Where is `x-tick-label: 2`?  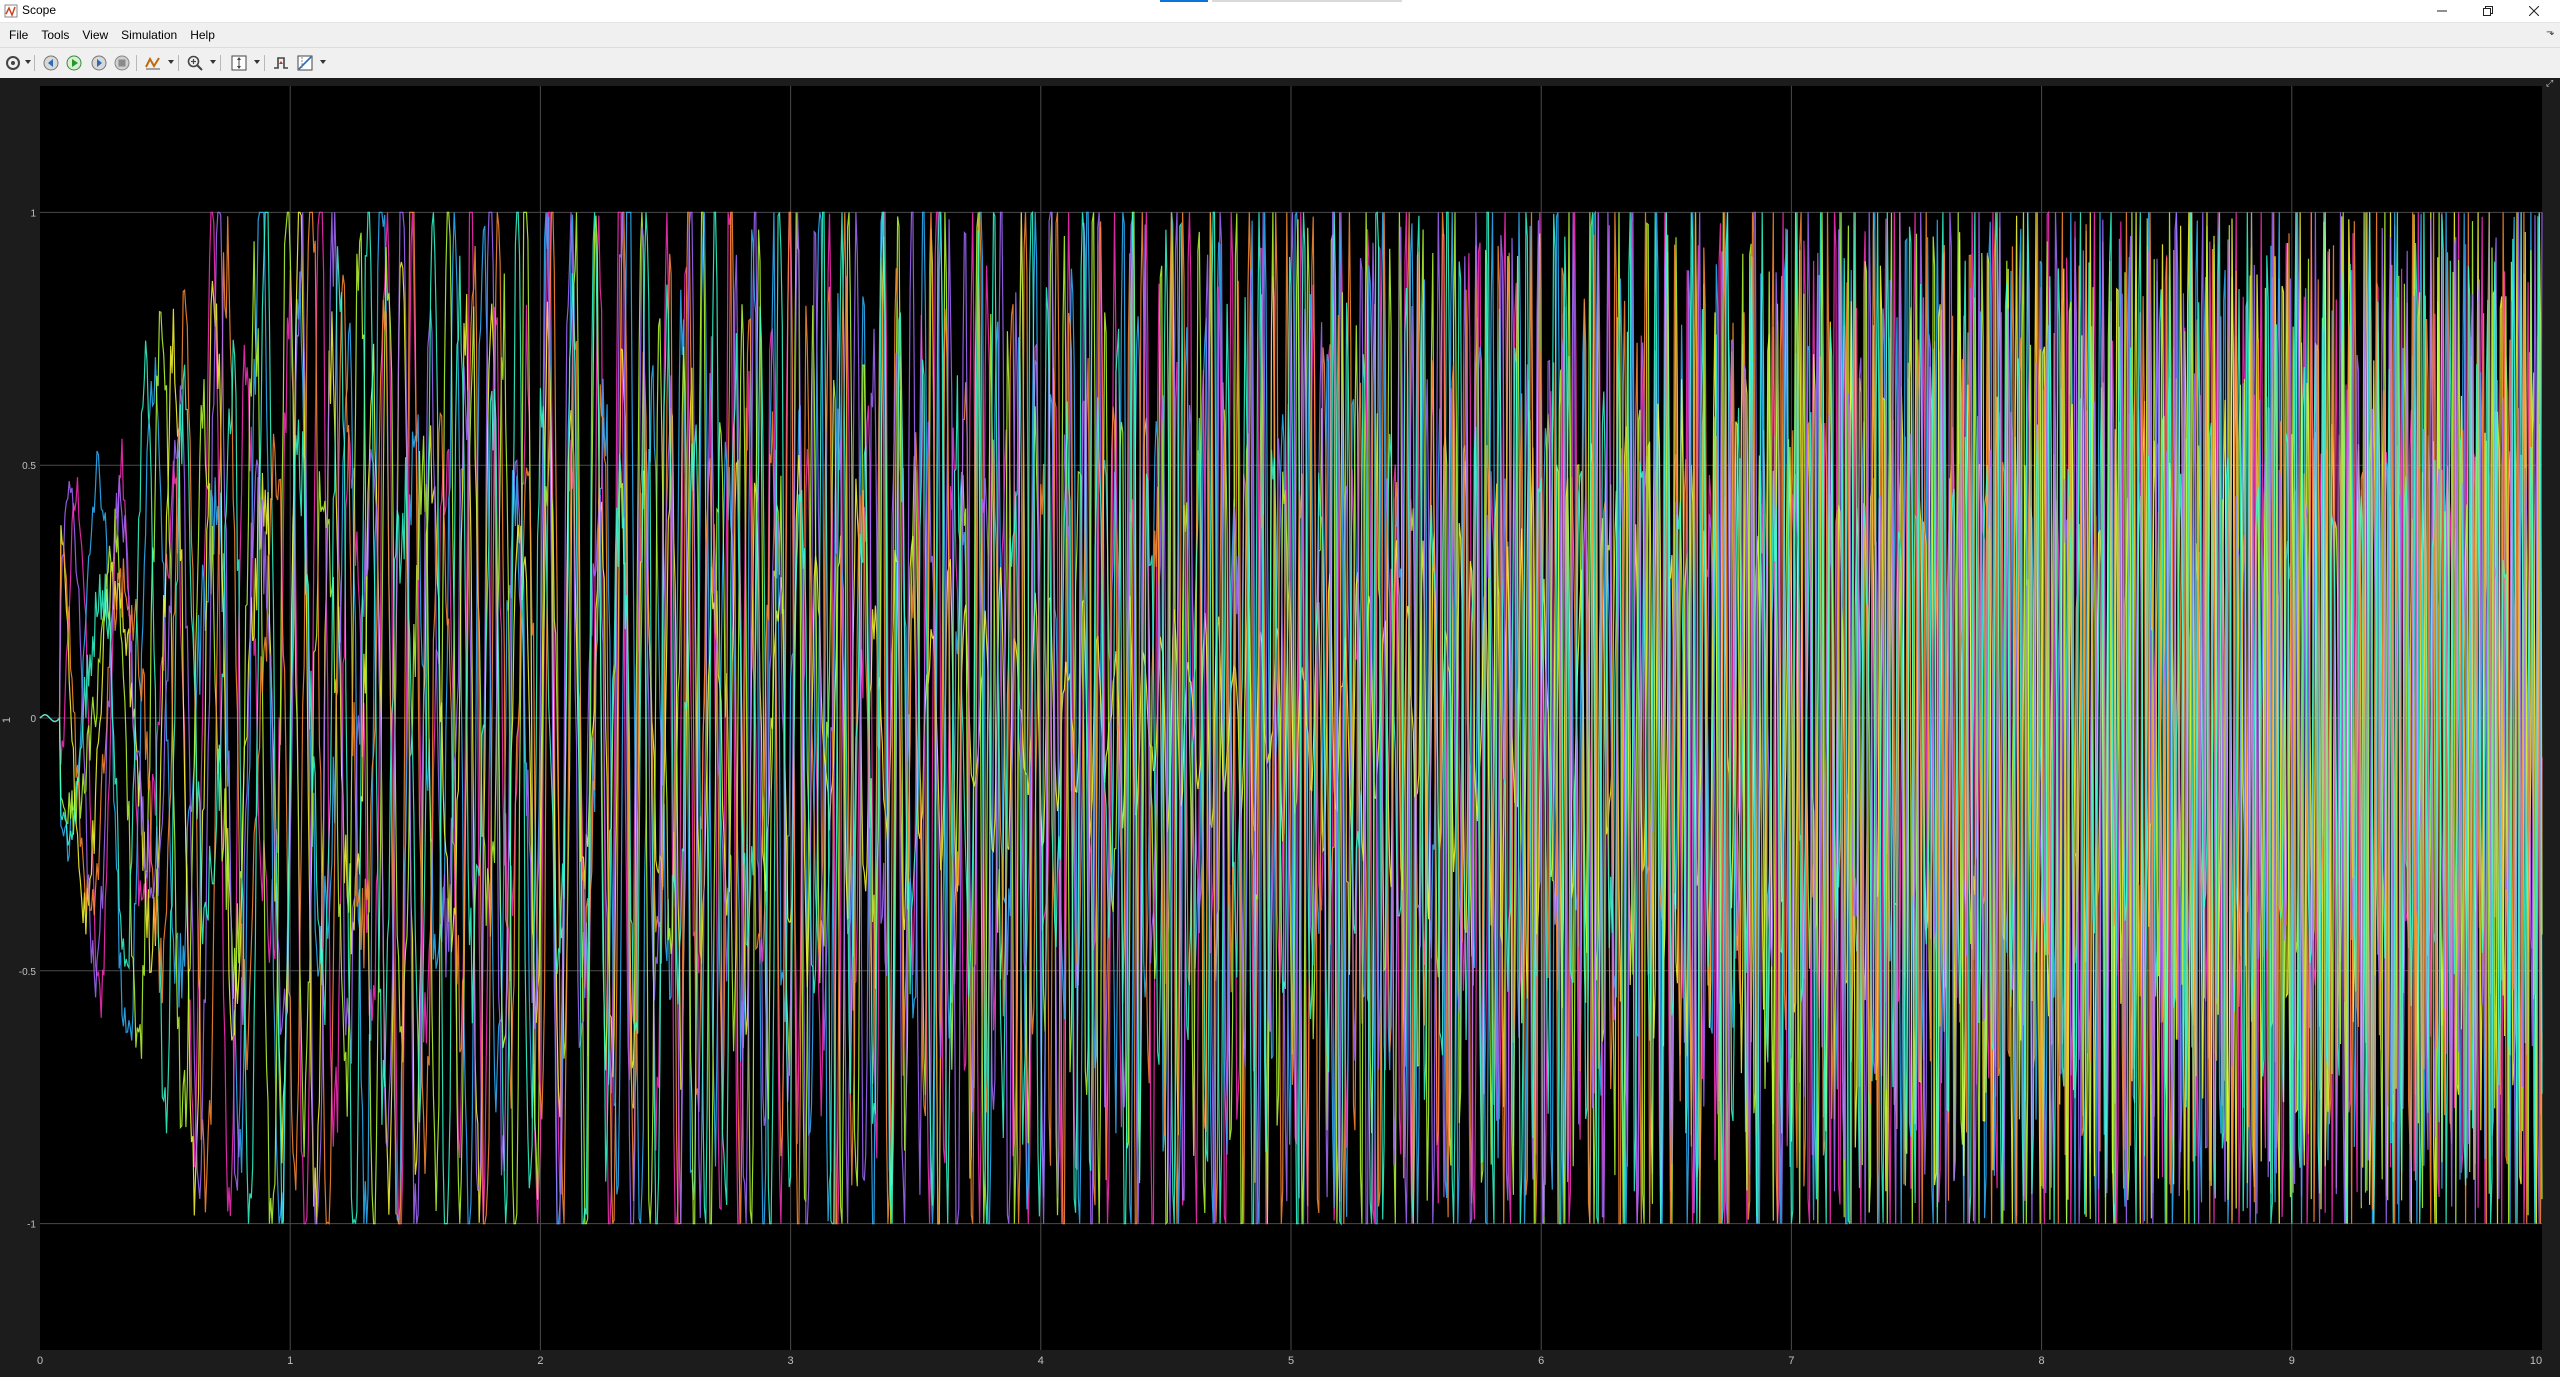 x-tick-label: 2 is located at coordinates (540, 1361).